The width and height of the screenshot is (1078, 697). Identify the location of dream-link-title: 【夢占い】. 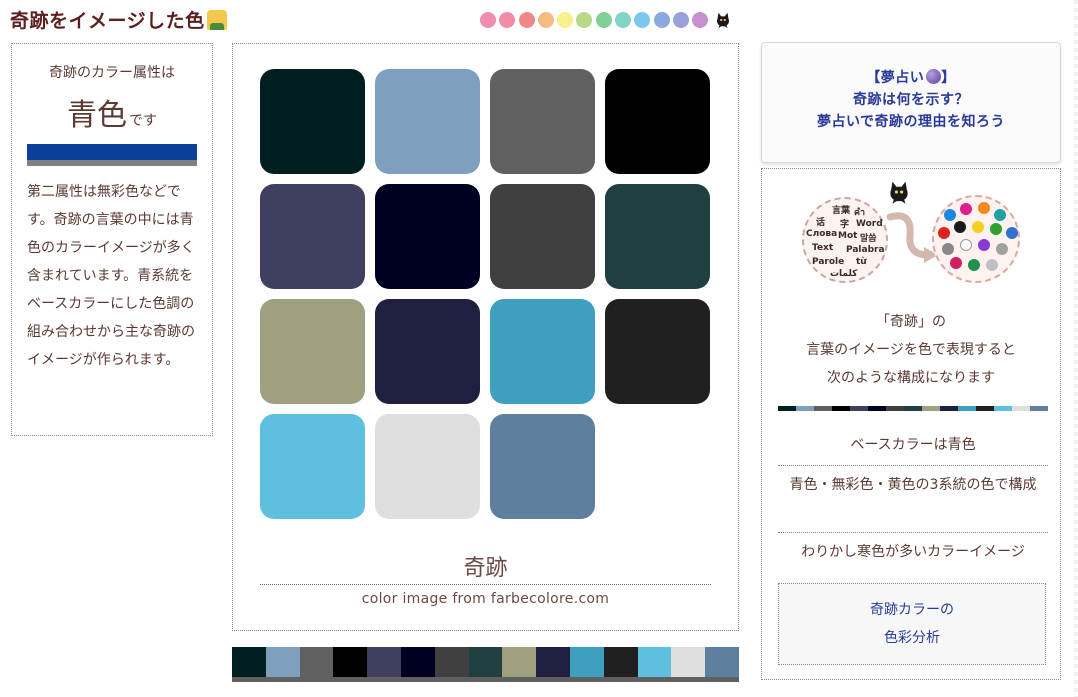
(911, 77).